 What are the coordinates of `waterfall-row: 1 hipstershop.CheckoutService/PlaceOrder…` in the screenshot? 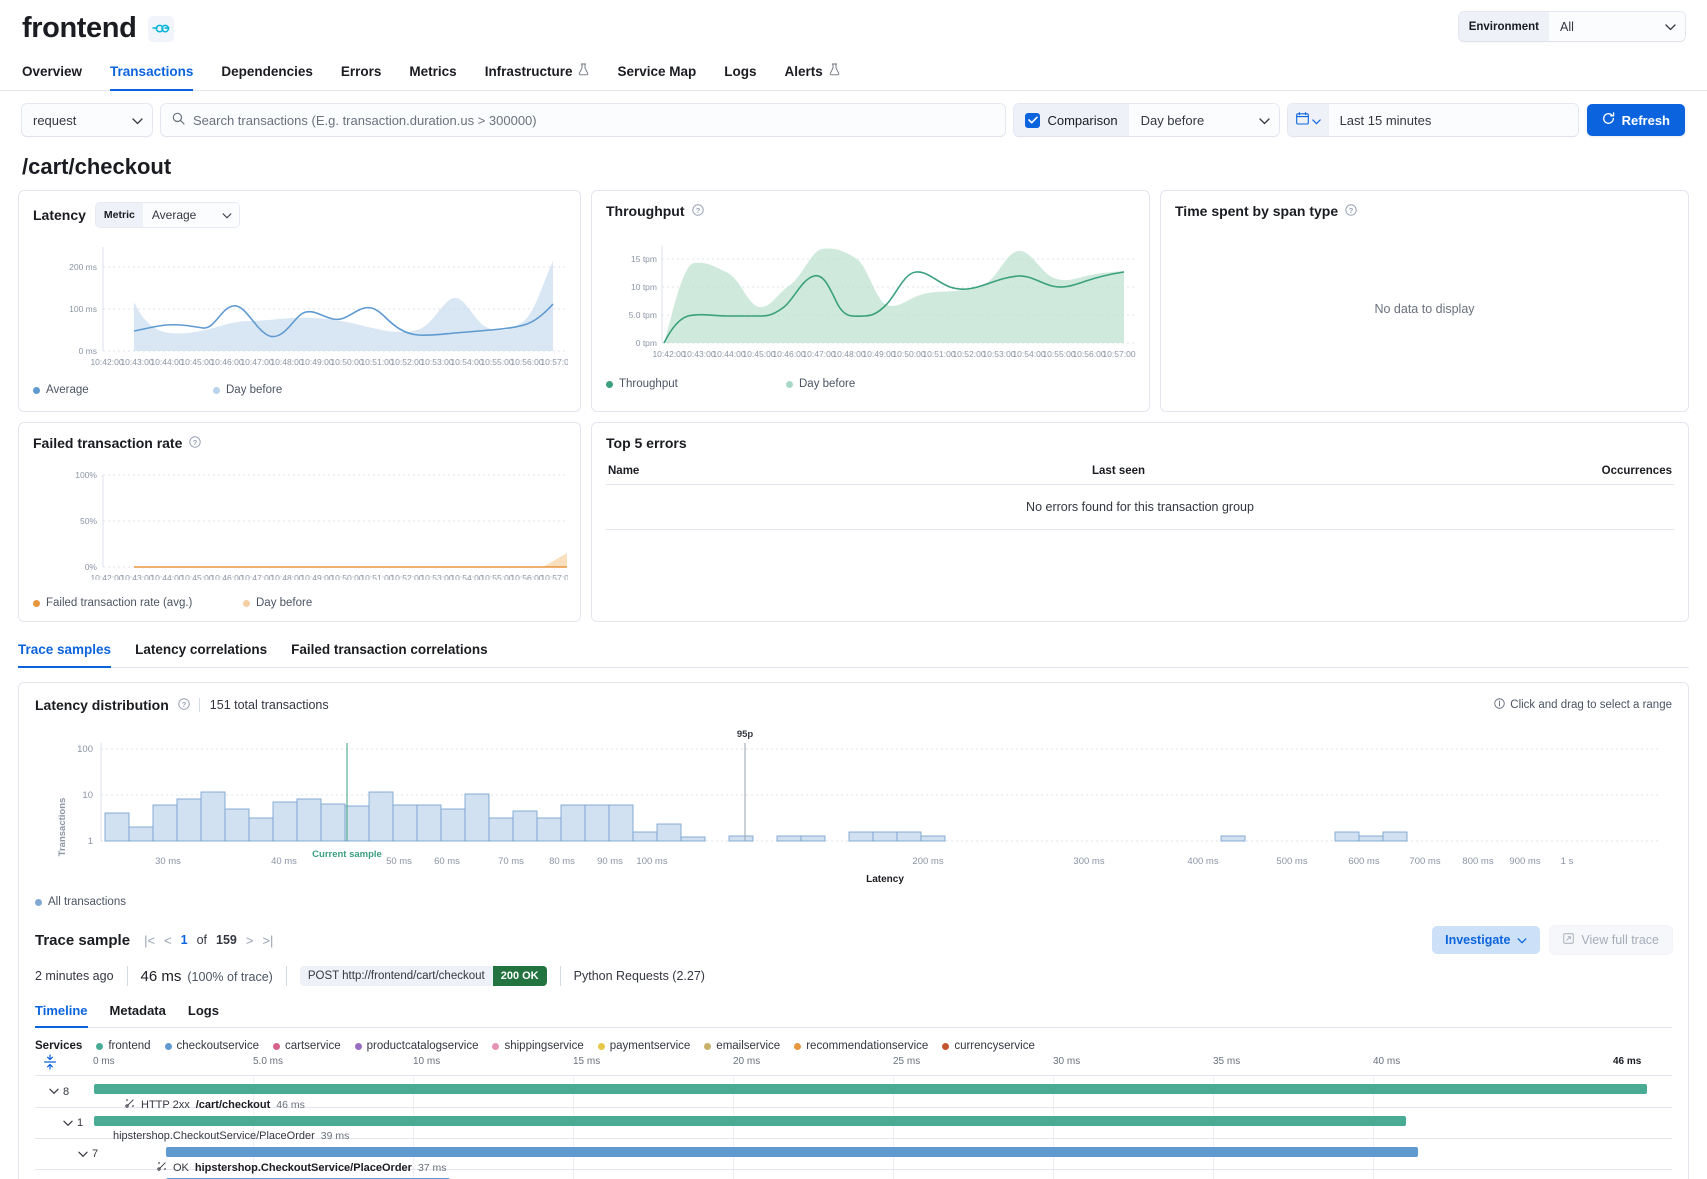 It's located at (853, 1125).